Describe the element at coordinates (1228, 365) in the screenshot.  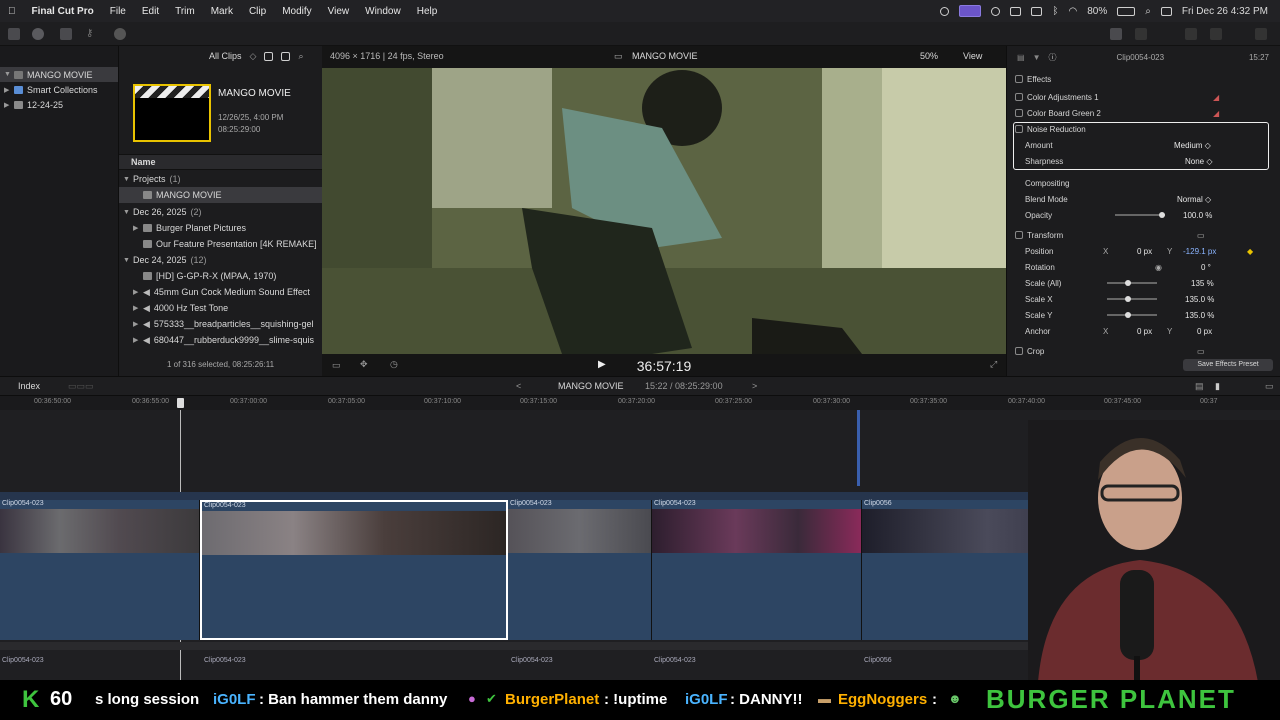
I see `save-effects-preset-button: Save Effects Preset` at that location.